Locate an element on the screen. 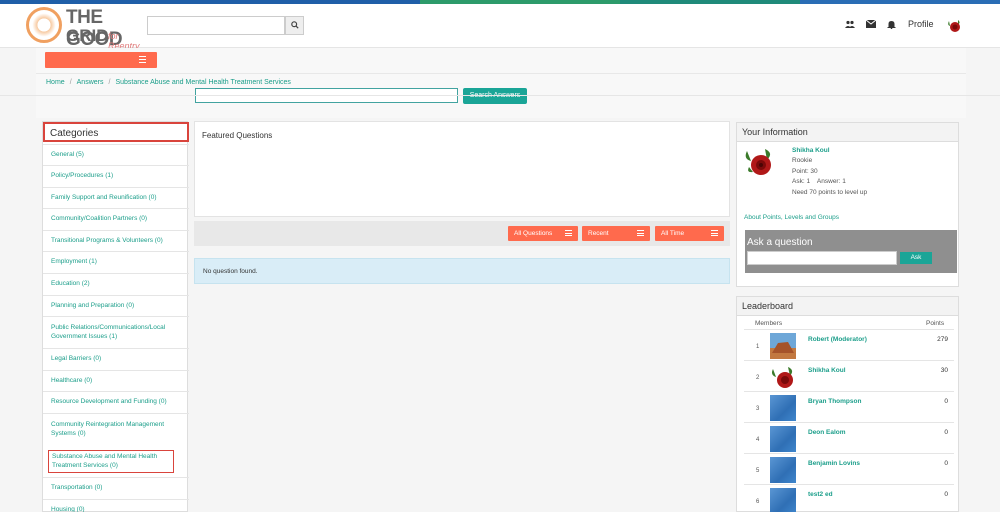 The height and width of the screenshot is (512, 1000). leaderboard-member-name: test2 ed is located at coordinates (820, 494).